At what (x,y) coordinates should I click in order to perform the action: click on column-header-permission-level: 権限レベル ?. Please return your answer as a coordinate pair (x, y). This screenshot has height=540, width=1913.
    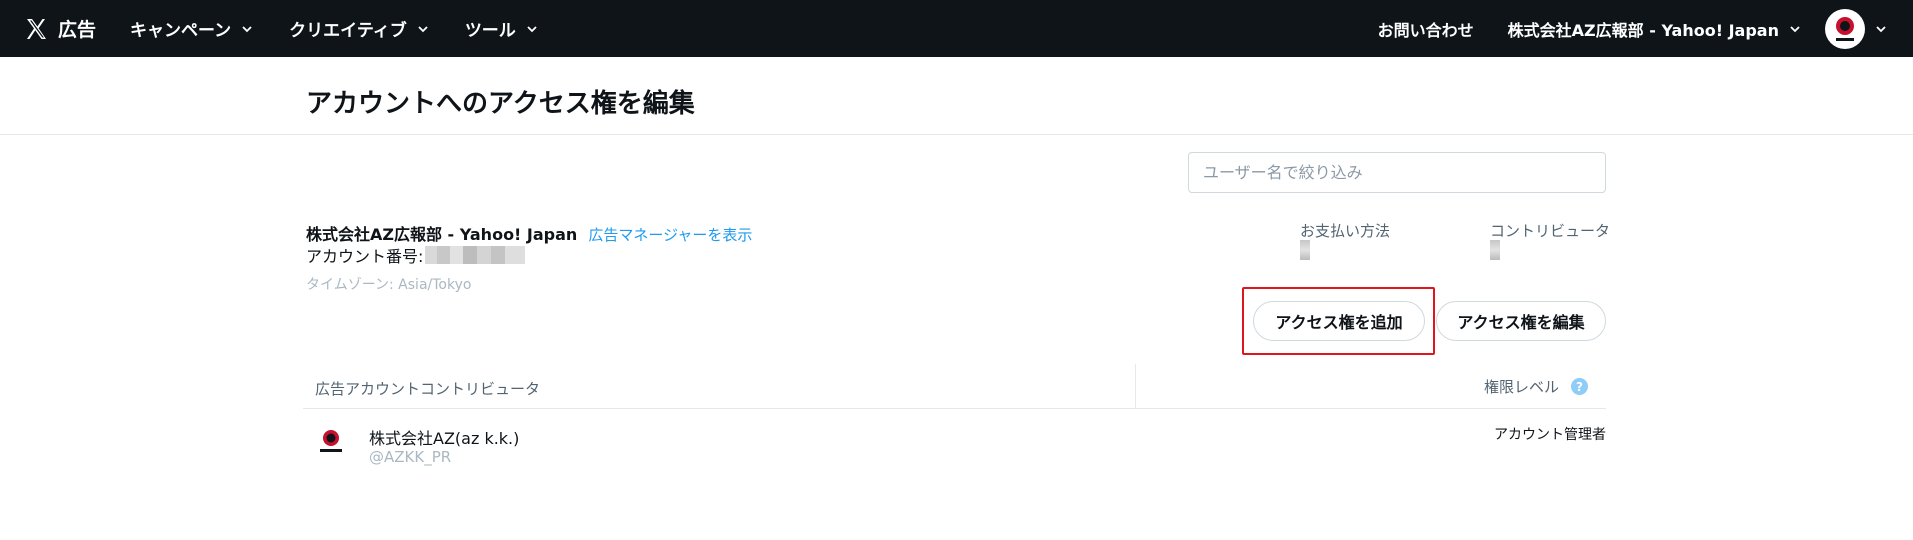
    Looking at the image, I should click on (1536, 386).